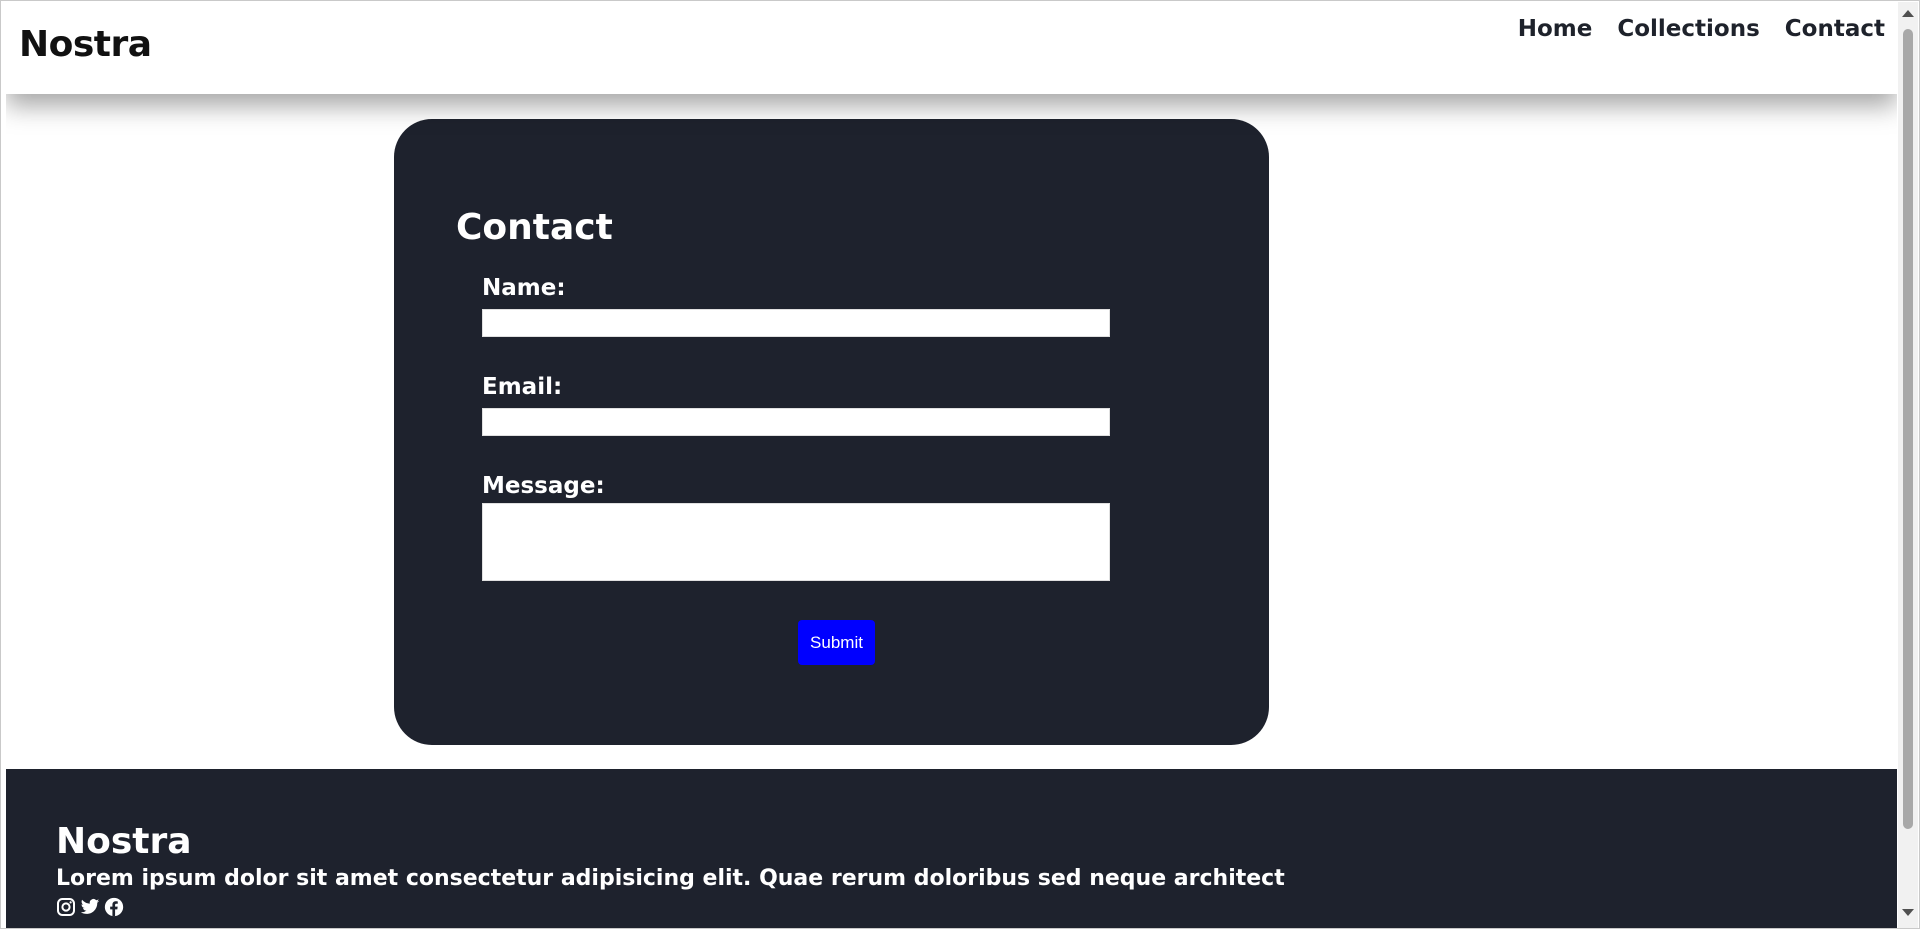 Image resolution: width=1920 pixels, height=929 pixels. What do you see at coordinates (1908, 912) in the screenshot?
I see `scroll-down-arrow-icon` at bounding box center [1908, 912].